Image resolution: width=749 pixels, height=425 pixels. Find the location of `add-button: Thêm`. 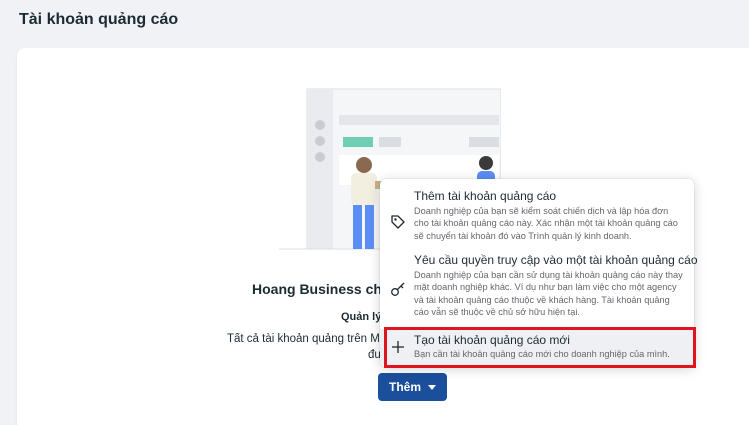

add-button: Thêm is located at coordinates (412, 387).